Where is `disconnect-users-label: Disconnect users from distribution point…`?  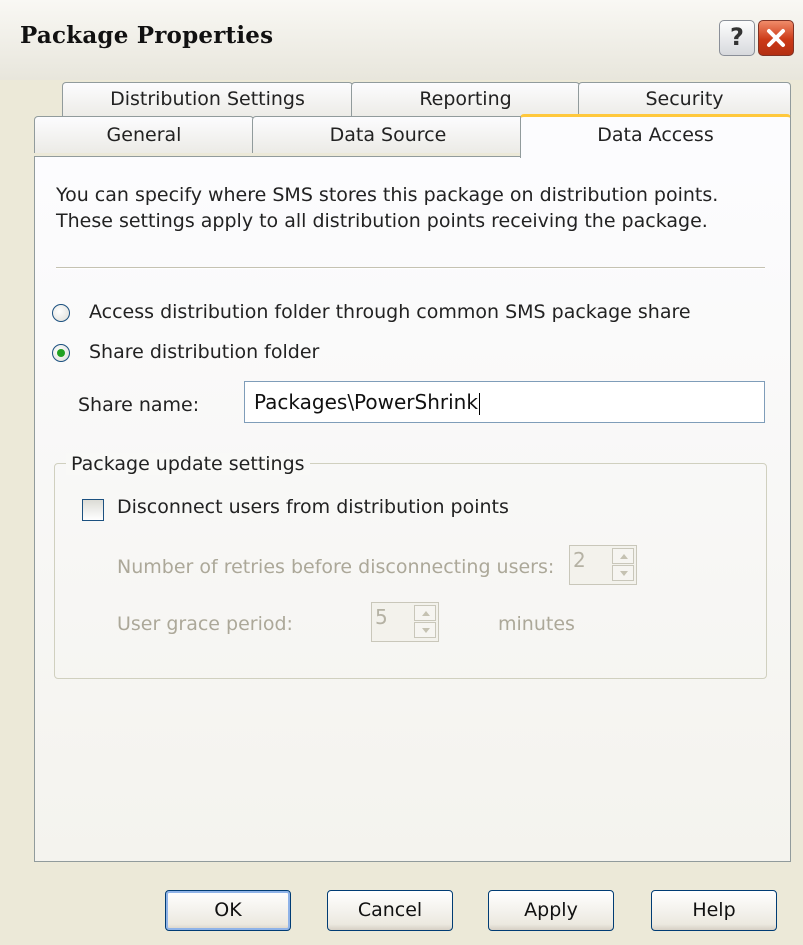 disconnect-users-label: Disconnect users from distribution point… is located at coordinates (313, 507).